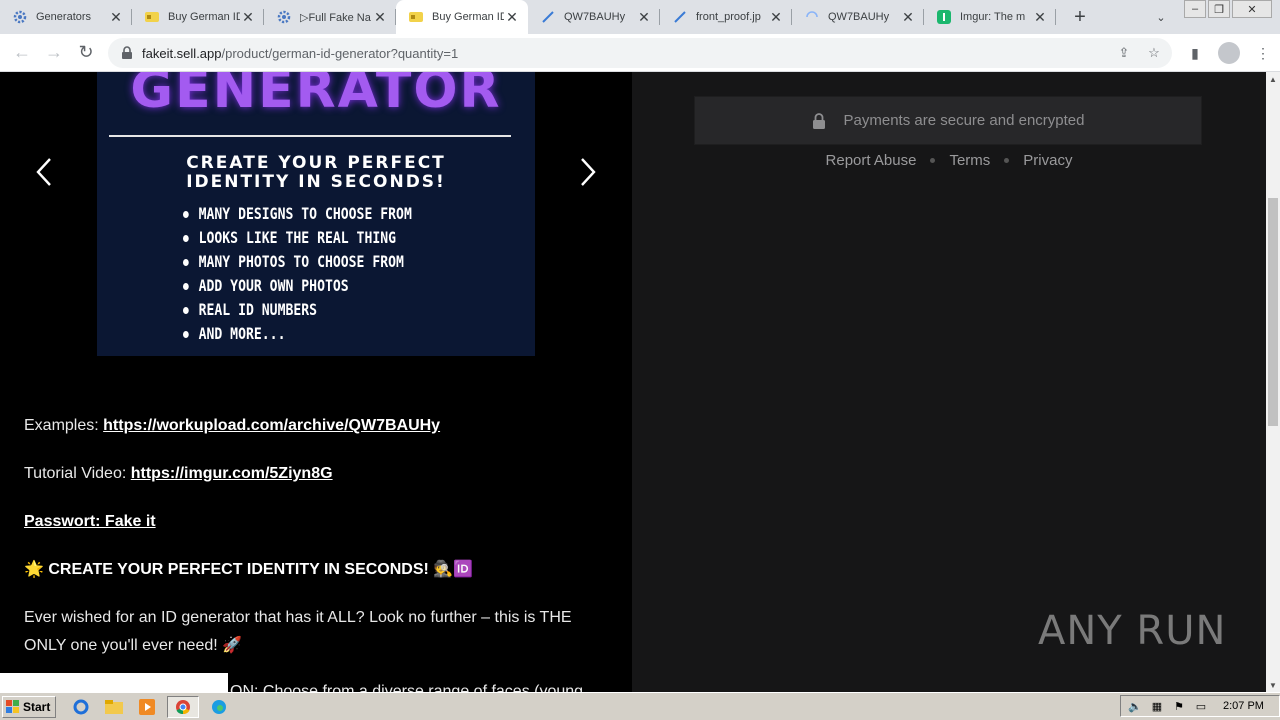 This screenshot has height=720, width=1280. What do you see at coordinates (147, 707) in the screenshot?
I see `media-player-icon` at bounding box center [147, 707].